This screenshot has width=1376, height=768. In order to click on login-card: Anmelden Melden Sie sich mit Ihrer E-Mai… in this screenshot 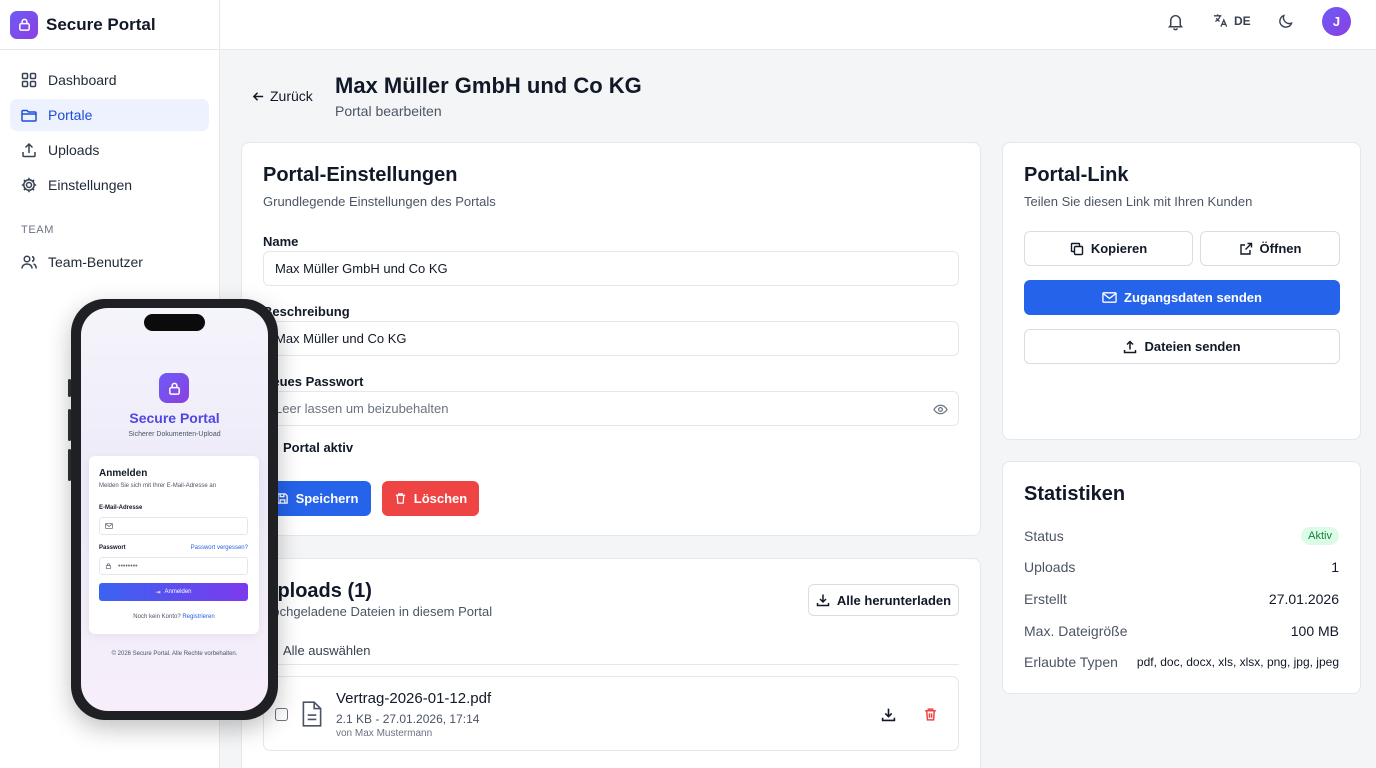, I will do `click(174, 545)`.